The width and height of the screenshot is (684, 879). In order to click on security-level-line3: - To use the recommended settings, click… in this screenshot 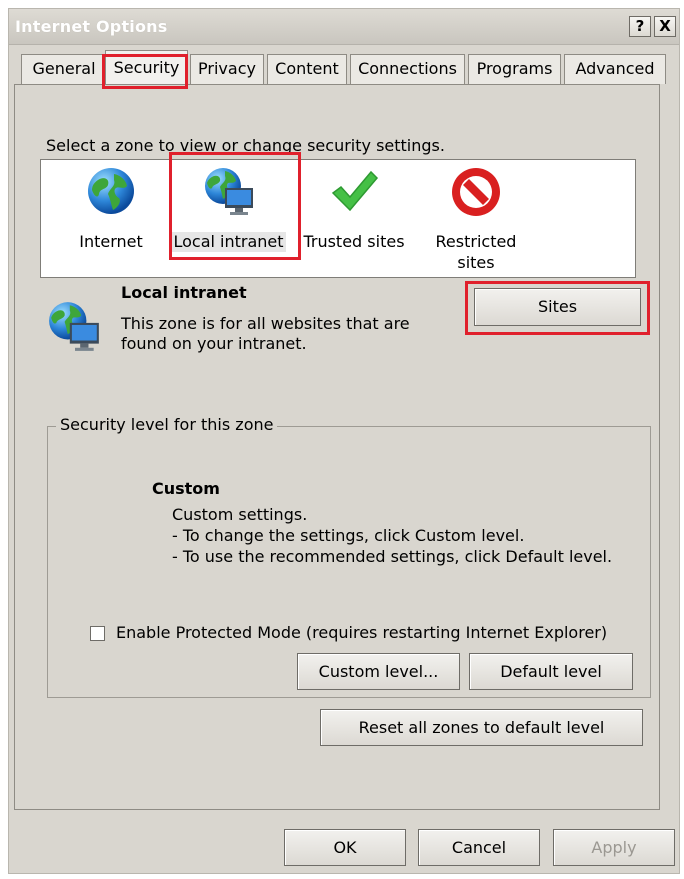, I will do `click(392, 556)`.